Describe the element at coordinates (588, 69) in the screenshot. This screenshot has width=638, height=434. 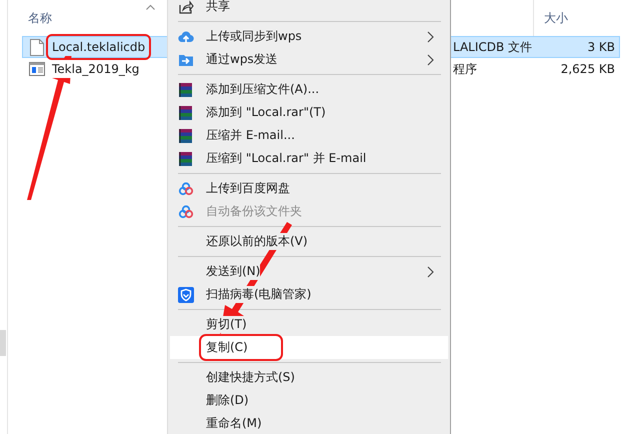
I see `file-size: 2,625 KB` at that location.